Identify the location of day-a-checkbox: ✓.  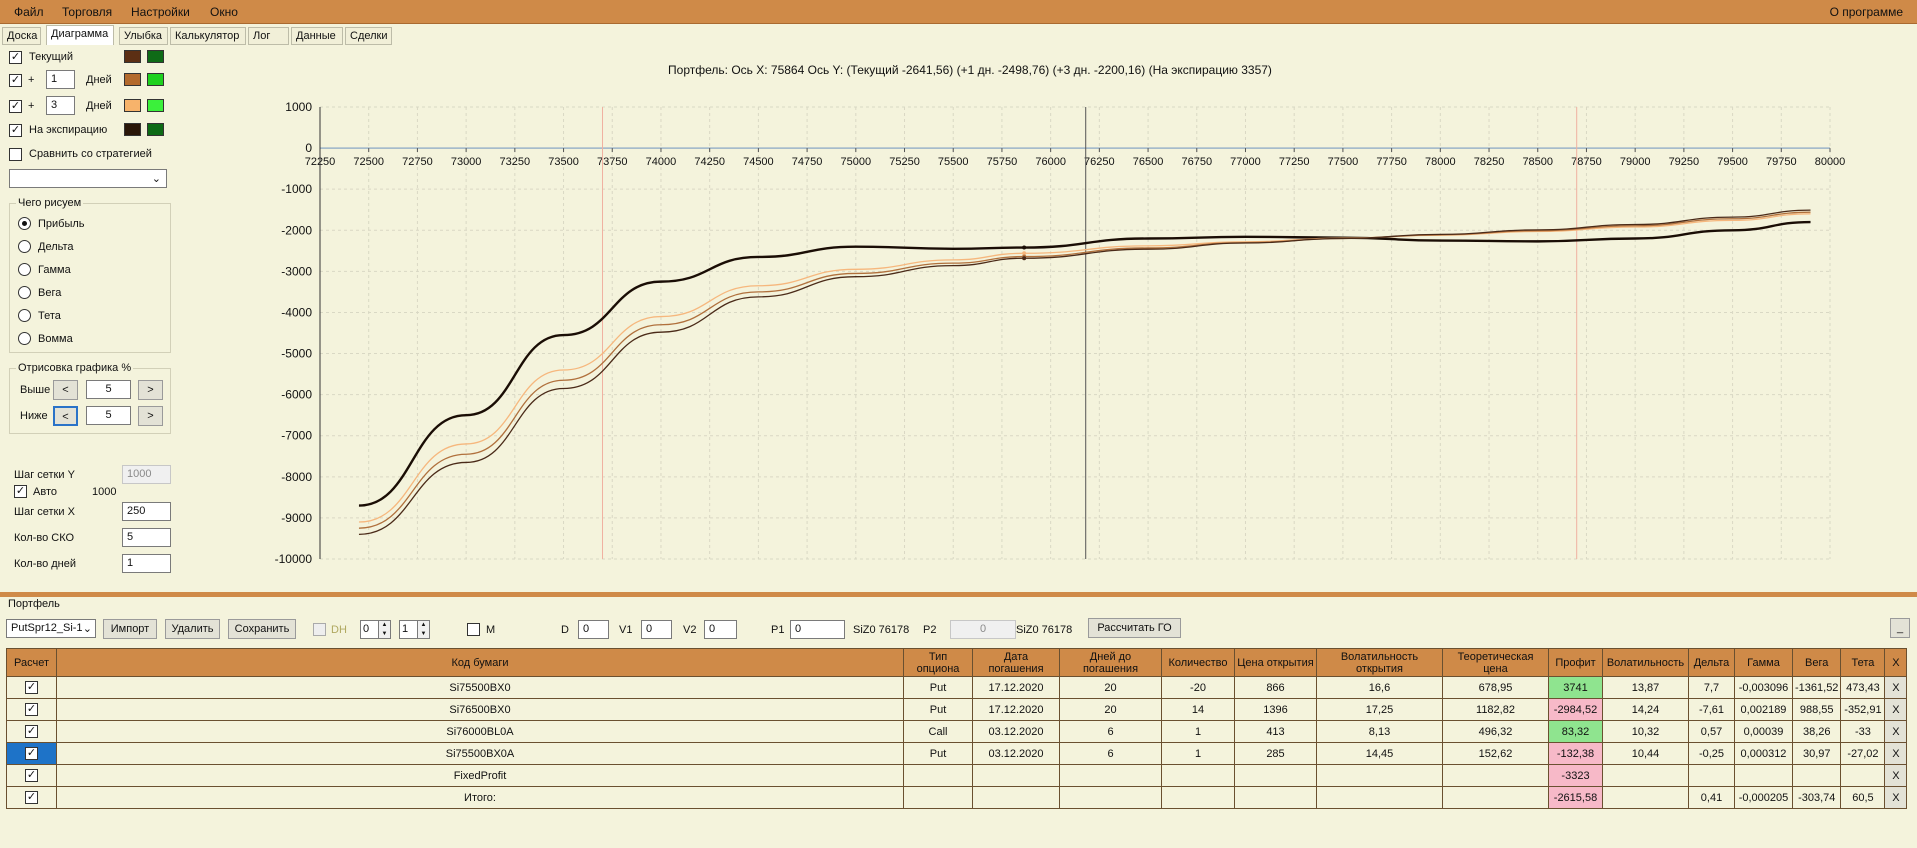
(15, 80).